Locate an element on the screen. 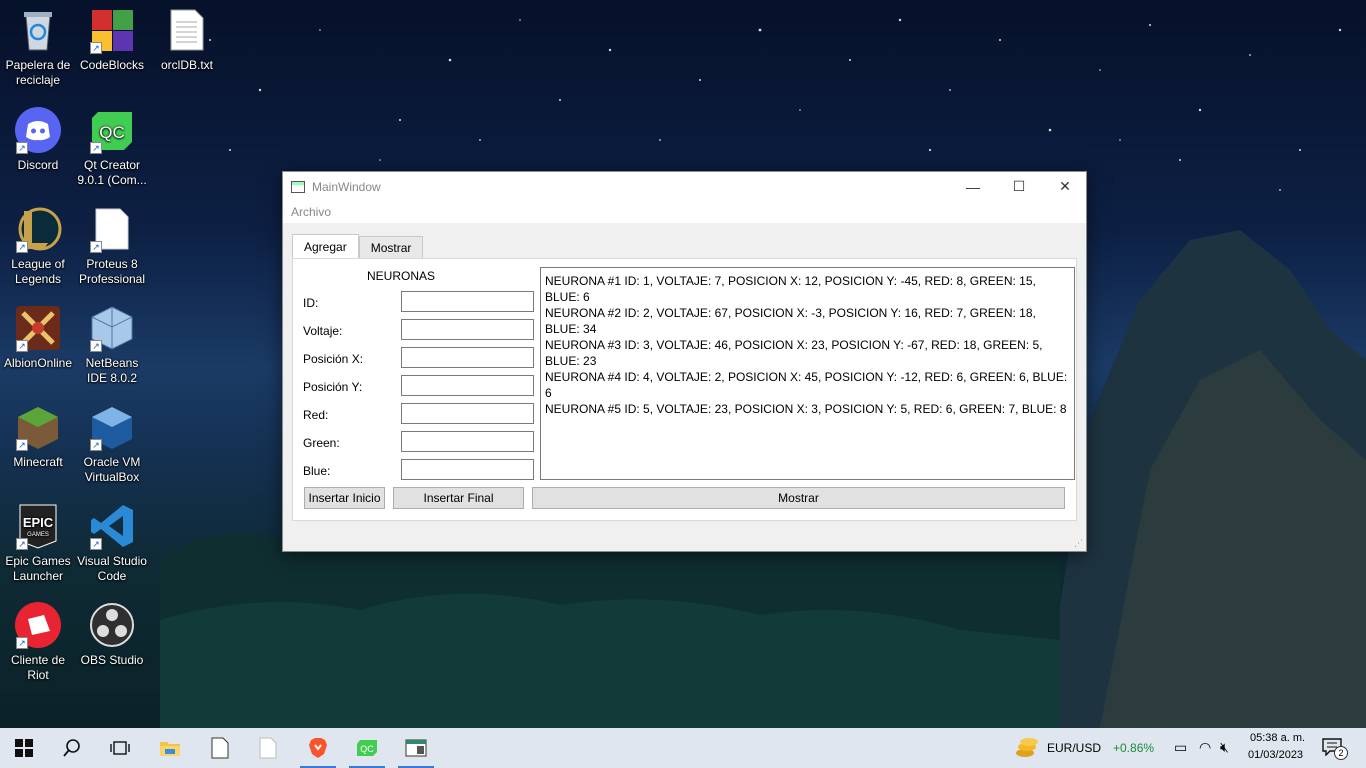 The image size is (1366, 768). obs-studio-icon is located at coordinates (112, 625).